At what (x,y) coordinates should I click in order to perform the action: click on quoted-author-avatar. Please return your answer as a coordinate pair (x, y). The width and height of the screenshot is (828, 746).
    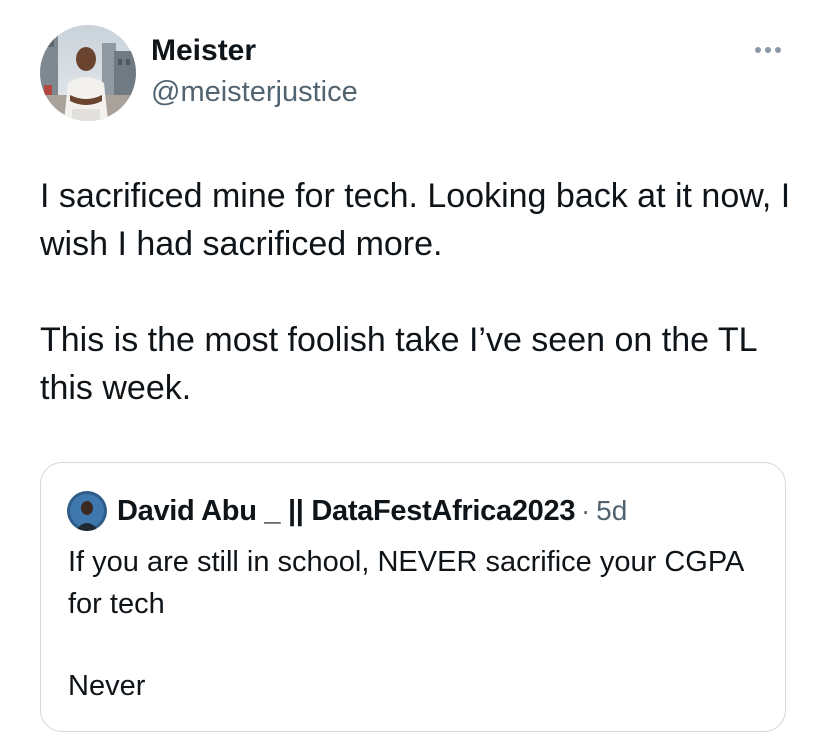
    Looking at the image, I should click on (87, 511).